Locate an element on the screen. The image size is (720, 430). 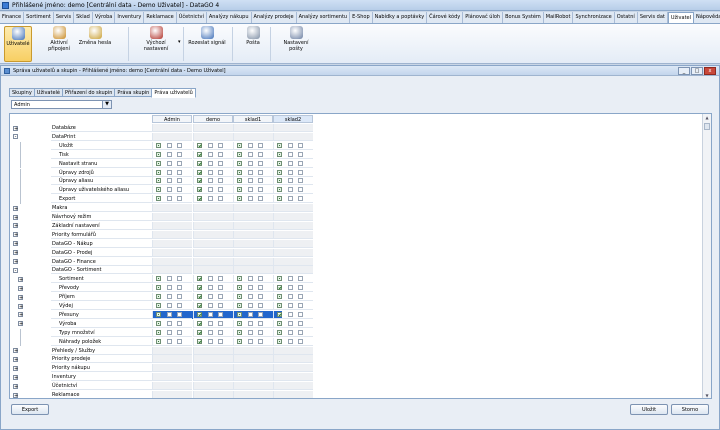
sub-tab-3: Práva skupin is located at coordinates (133, 92).